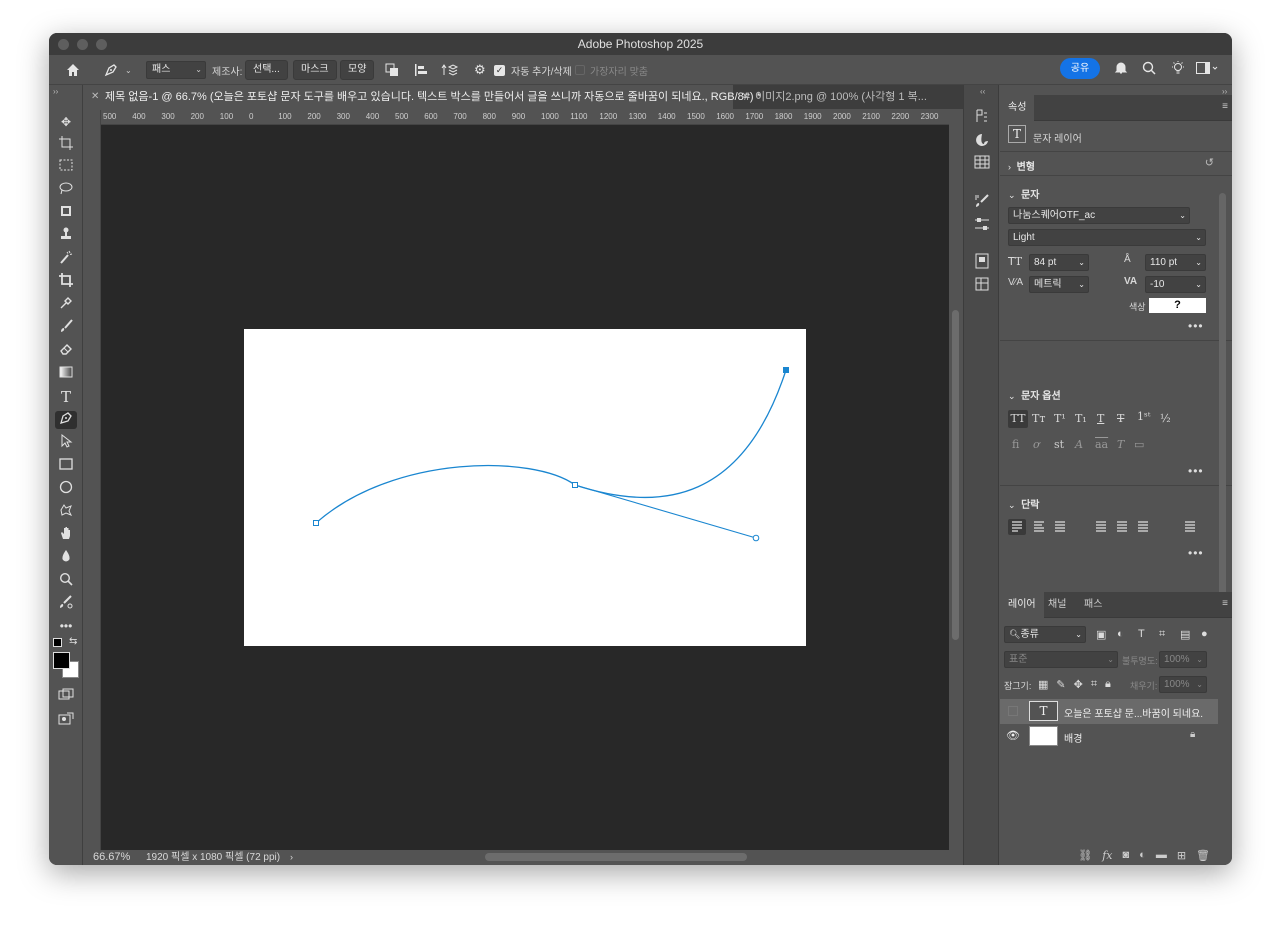  Describe the element at coordinates (1073, 737) in the screenshot. I see `layer-name: 배경` at that location.